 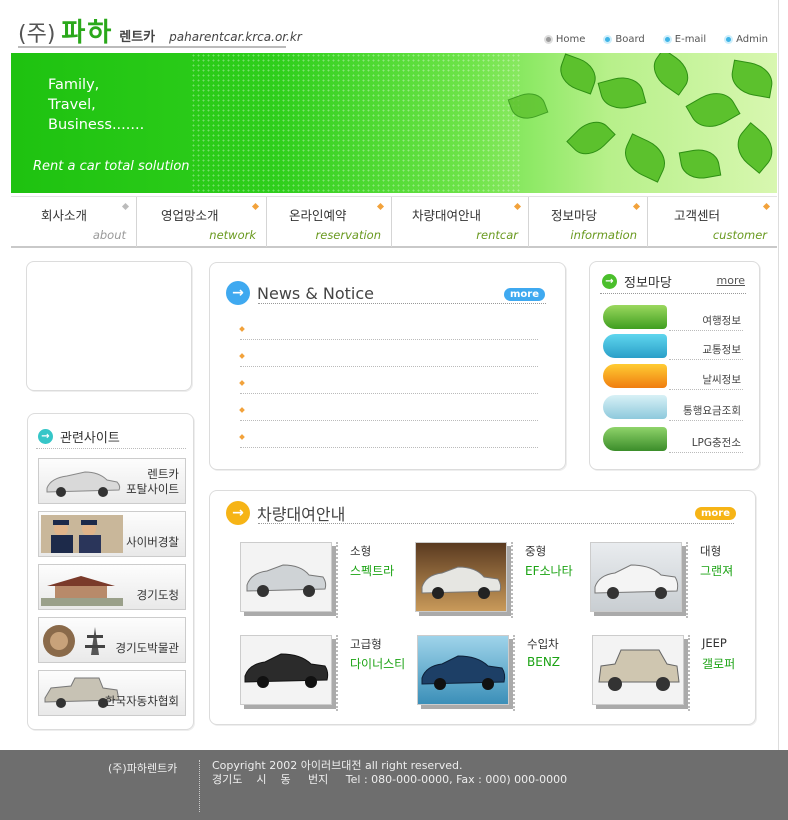 I want to click on keyboard-icon, so click(x=635, y=407).